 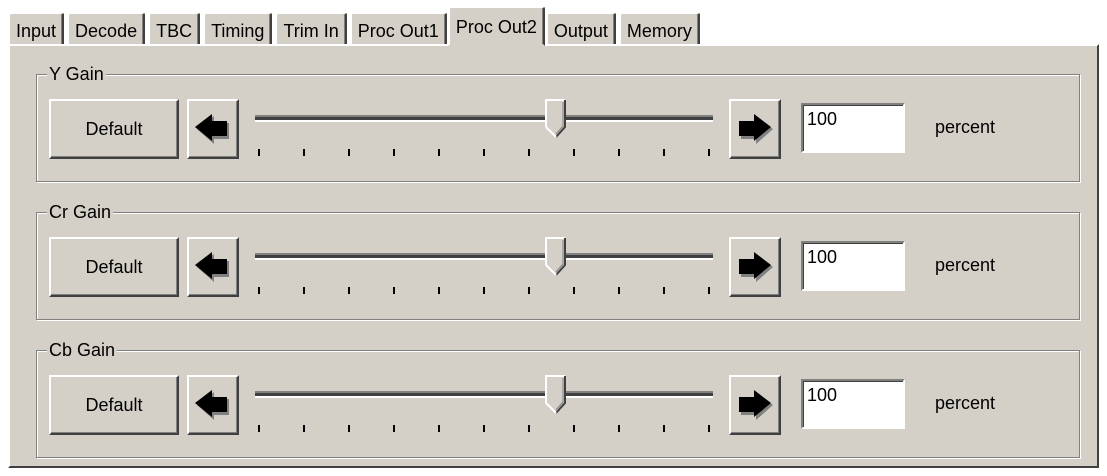 I want to click on tab-decode: Decode, so click(x=106, y=29).